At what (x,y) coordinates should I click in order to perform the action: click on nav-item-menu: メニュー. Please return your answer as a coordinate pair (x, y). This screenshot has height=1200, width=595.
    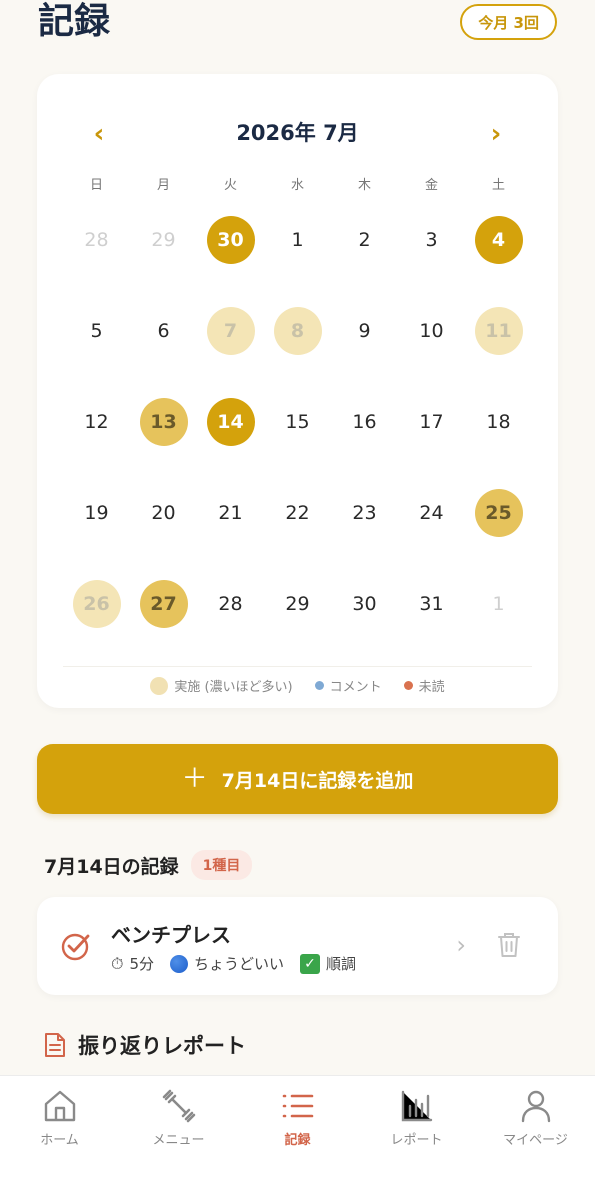
    Looking at the image, I should click on (178, 1138).